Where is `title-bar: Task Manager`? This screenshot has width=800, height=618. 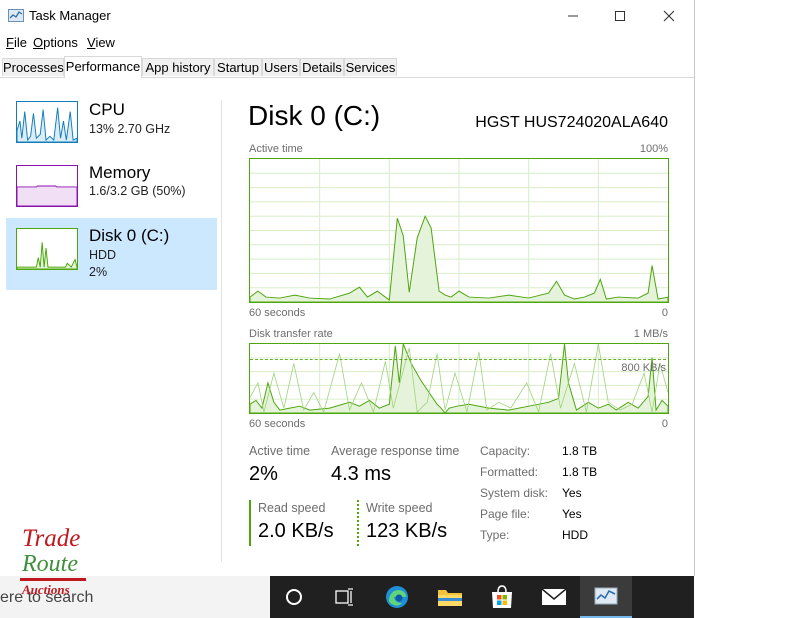 title-bar: Task Manager is located at coordinates (347, 16).